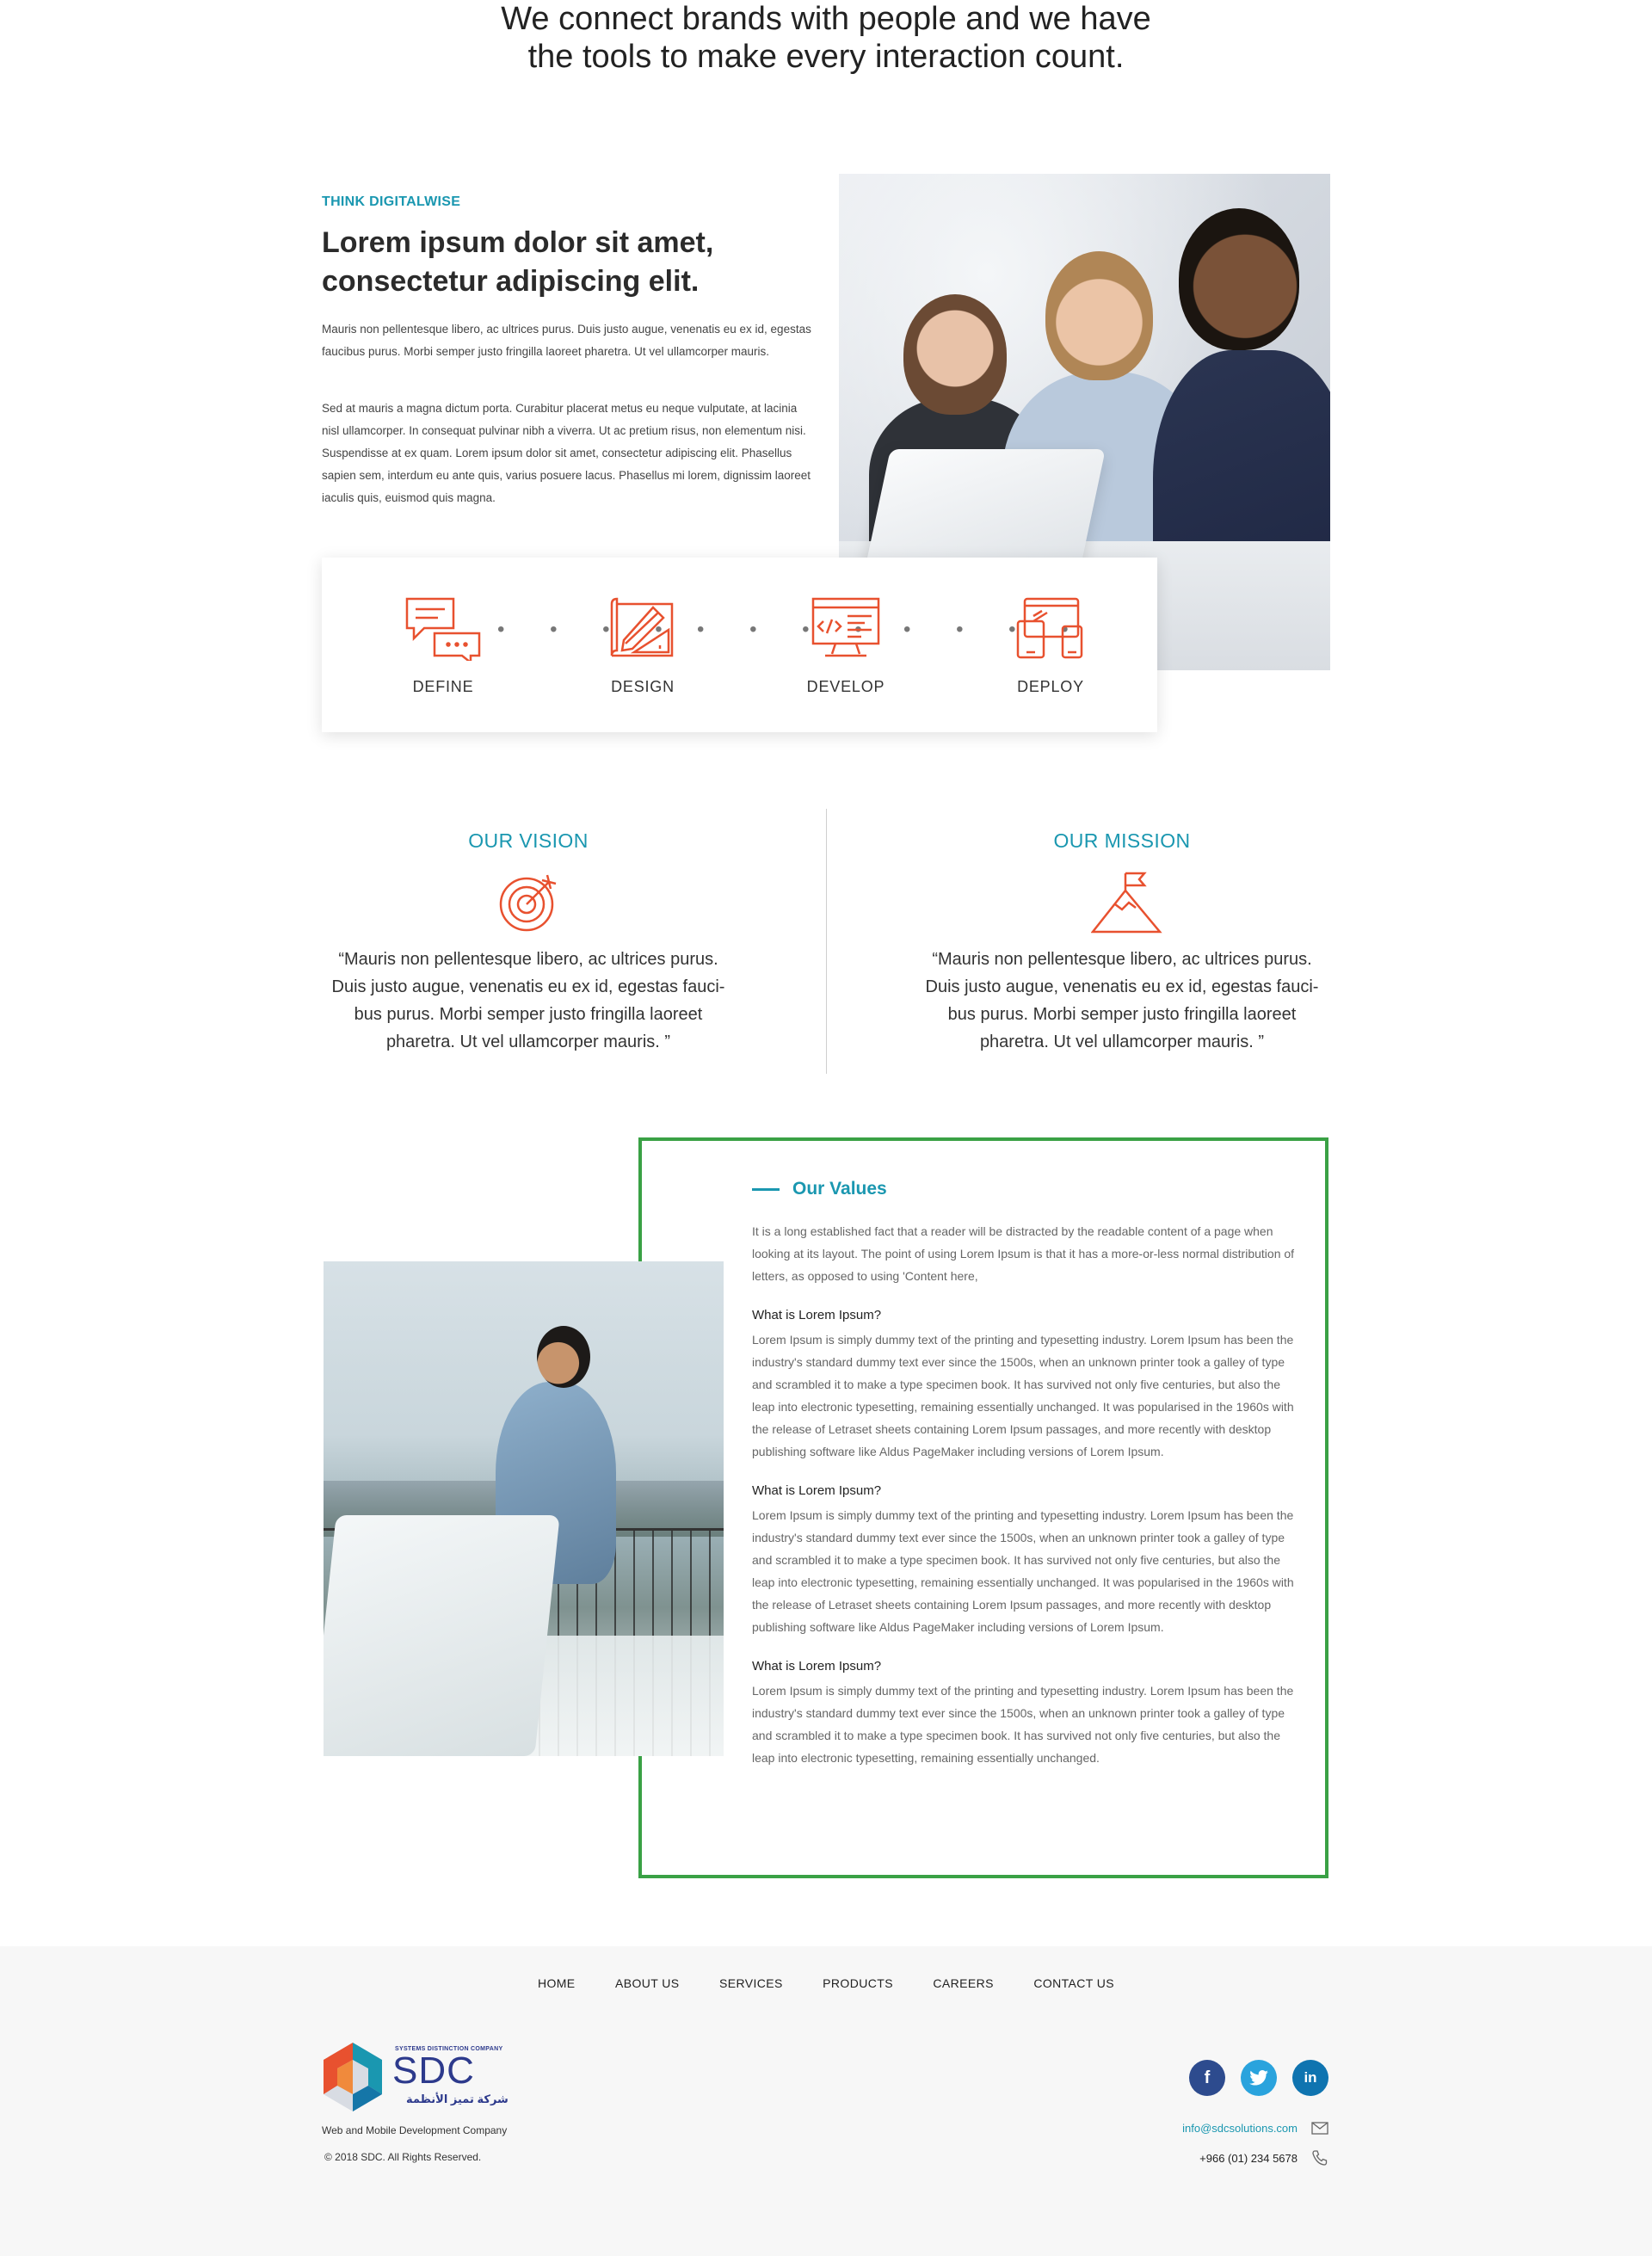  Describe the element at coordinates (751, 1983) in the screenshot. I see `footer-nav-services: SERVICES` at that location.